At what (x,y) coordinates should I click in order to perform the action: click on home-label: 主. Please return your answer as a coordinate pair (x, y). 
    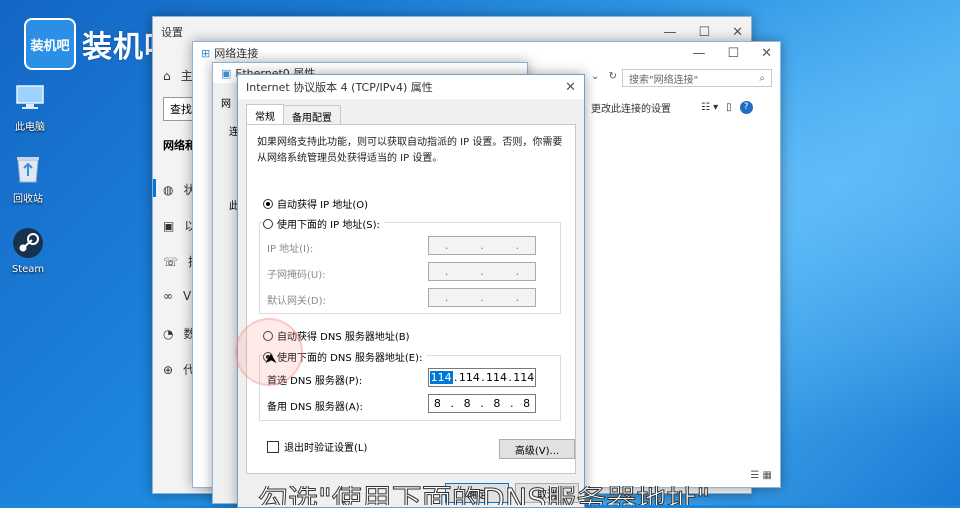
    Looking at the image, I should click on (186, 76).